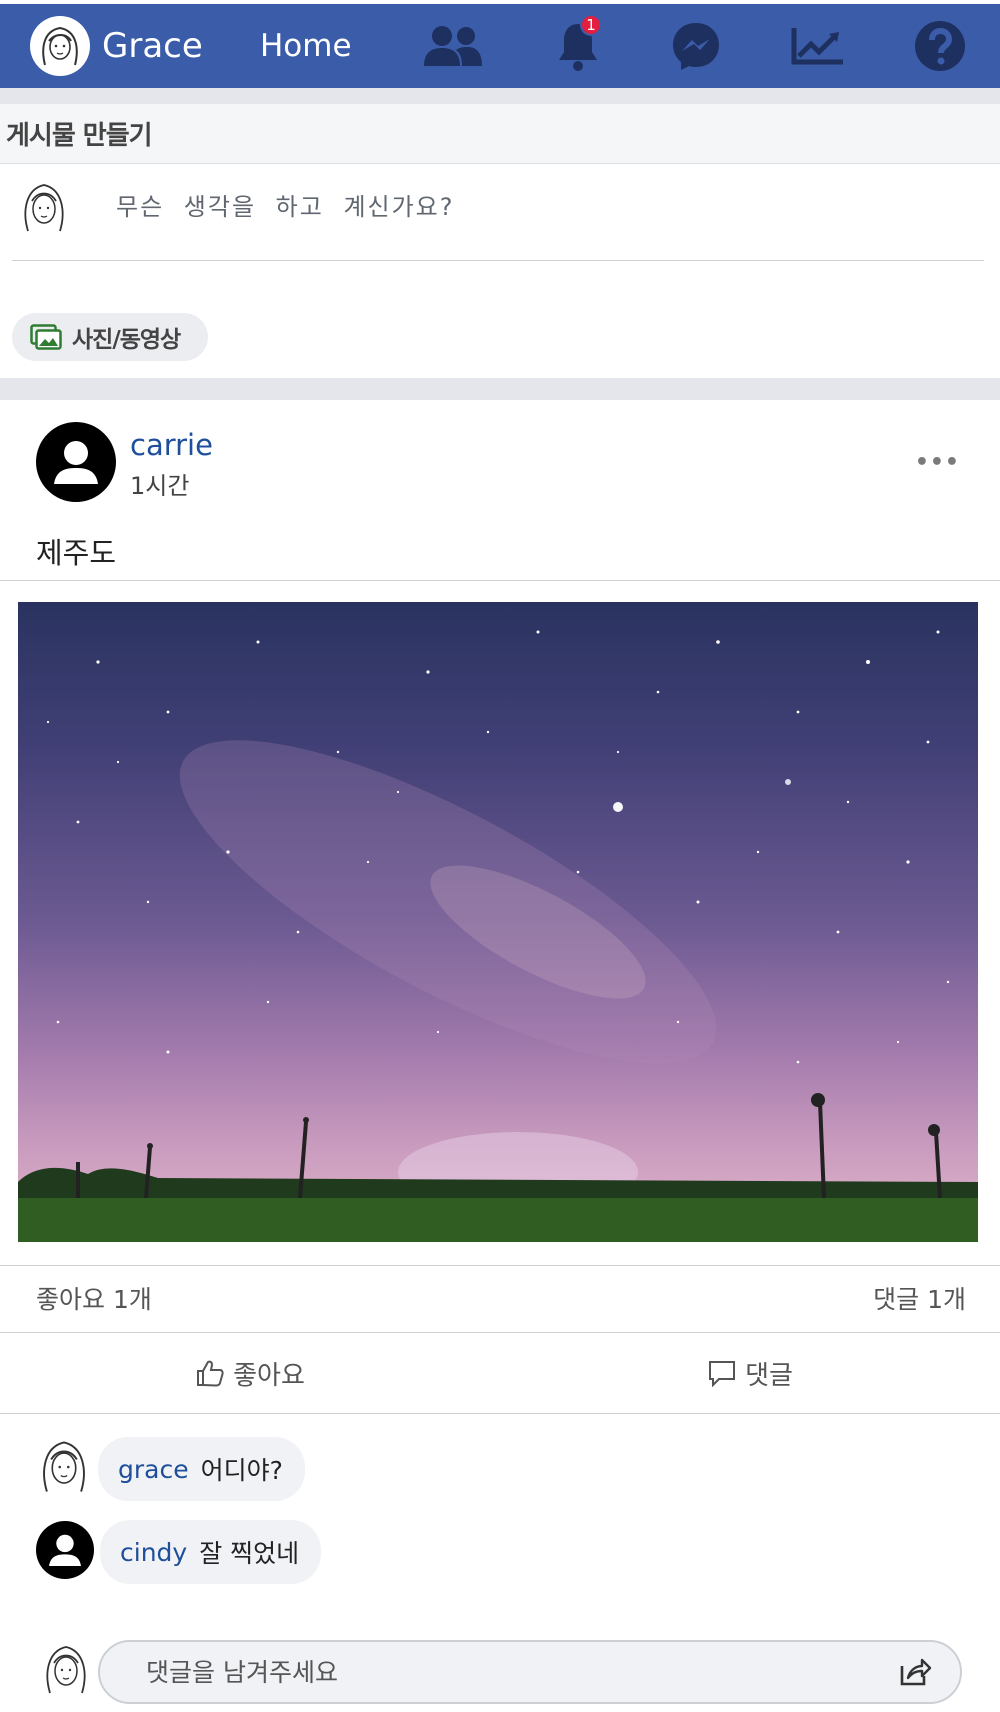 Image resolution: width=1000 pixels, height=1712 pixels. I want to click on comment-item: cindy 잘 찍었네, so click(179, 1552).